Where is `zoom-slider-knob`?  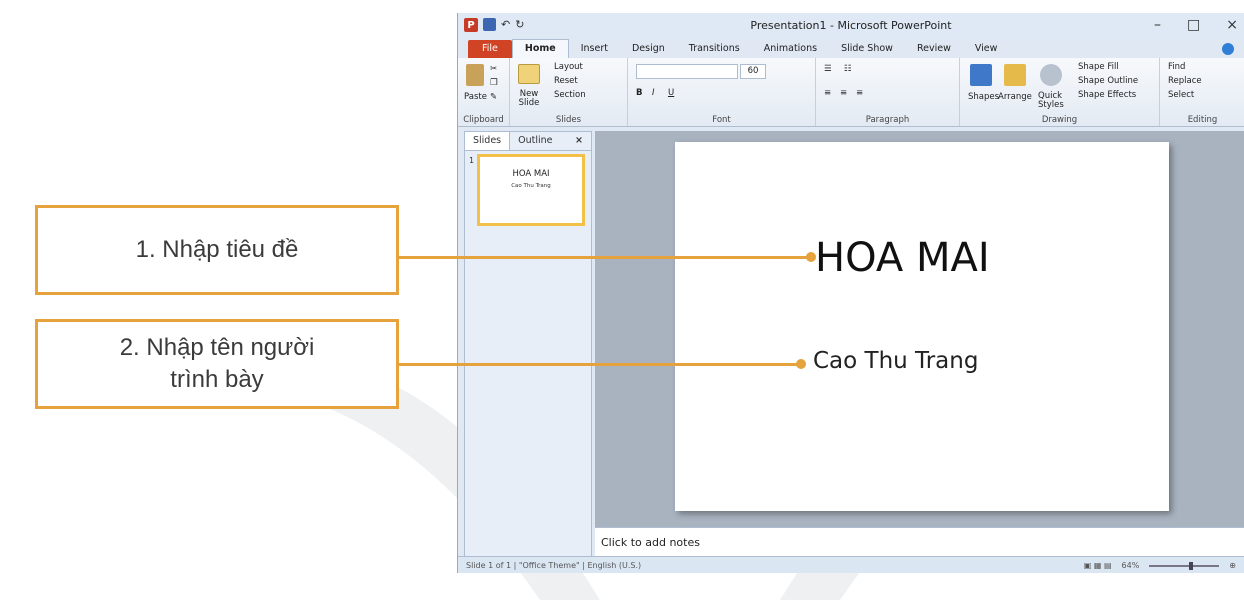 zoom-slider-knob is located at coordinates (1191, 565).